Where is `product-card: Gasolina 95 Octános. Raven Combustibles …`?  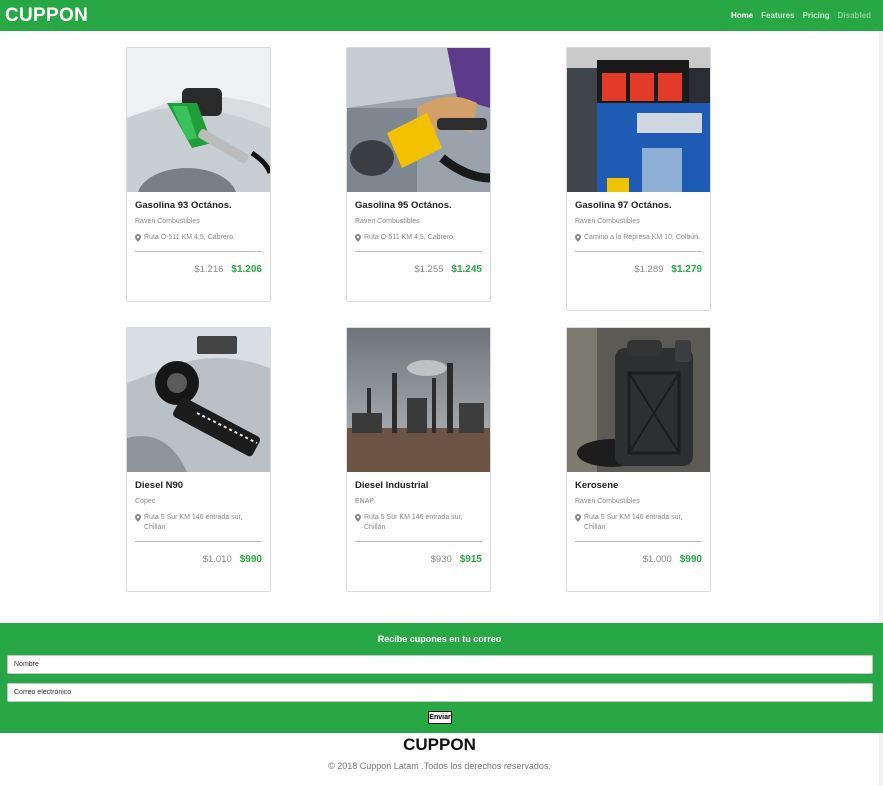
product-card: Gasolina 95 Octános. Raven Combustibles … is located at coordinates (418, 174).